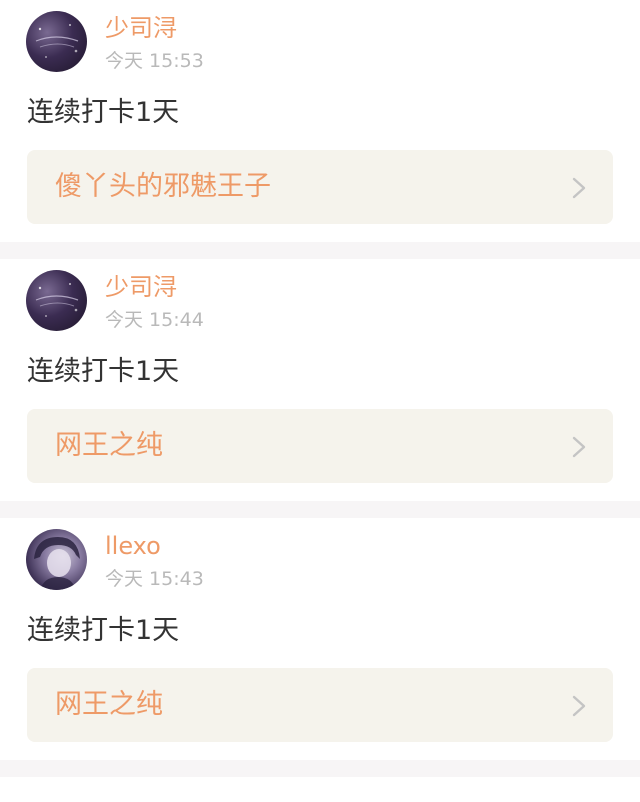 The height and width of the screenshot is (802, 640). What do you see at coordinates (57, 563) in the screenshot?
I see `person-avatar-icon` at bounding box center [57, 563].